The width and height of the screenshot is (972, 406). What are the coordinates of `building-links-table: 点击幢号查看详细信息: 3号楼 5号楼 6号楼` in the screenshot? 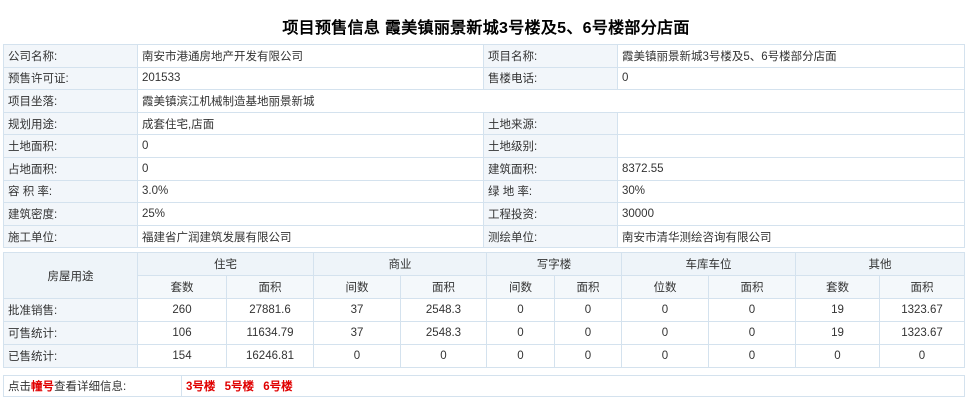 It's located at (484, 386).